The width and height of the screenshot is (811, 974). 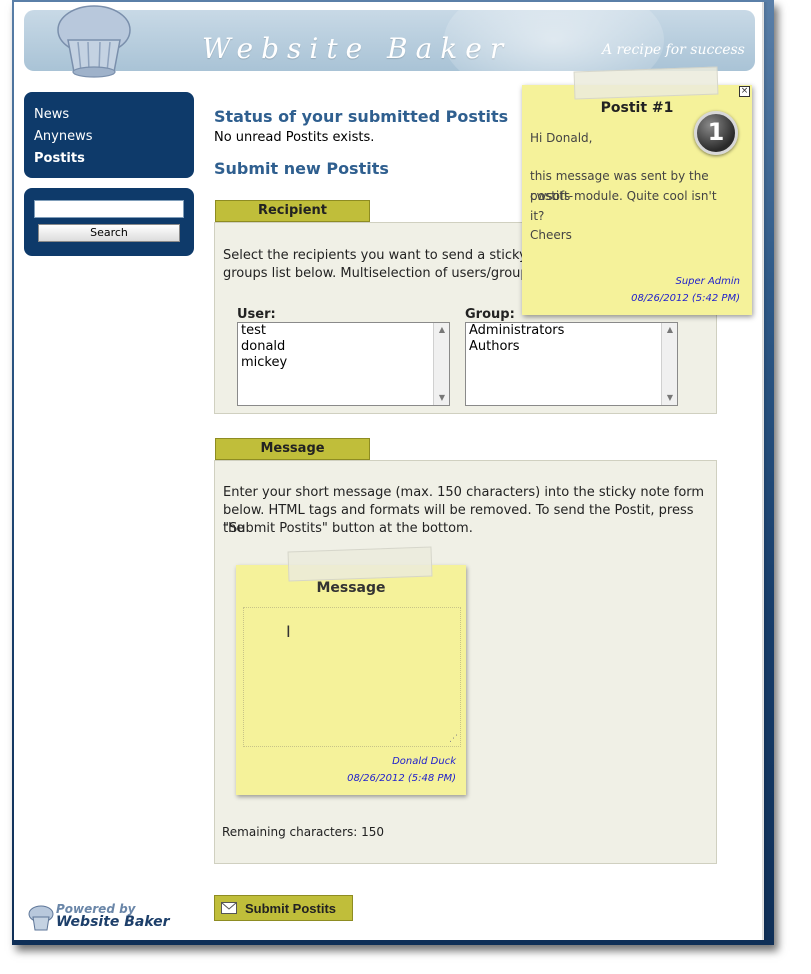 I want to click on postit-greeting: Hi Donald,, so click(x=561, y=138).